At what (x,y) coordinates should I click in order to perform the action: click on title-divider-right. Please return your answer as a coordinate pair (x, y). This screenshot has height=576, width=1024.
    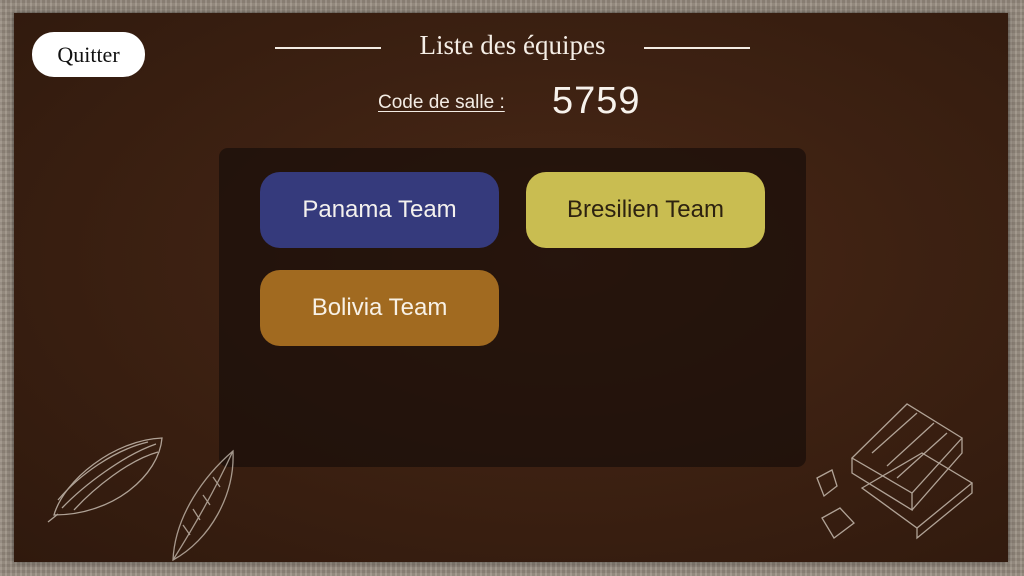
    Looking at the image, I should click on (697, 48).